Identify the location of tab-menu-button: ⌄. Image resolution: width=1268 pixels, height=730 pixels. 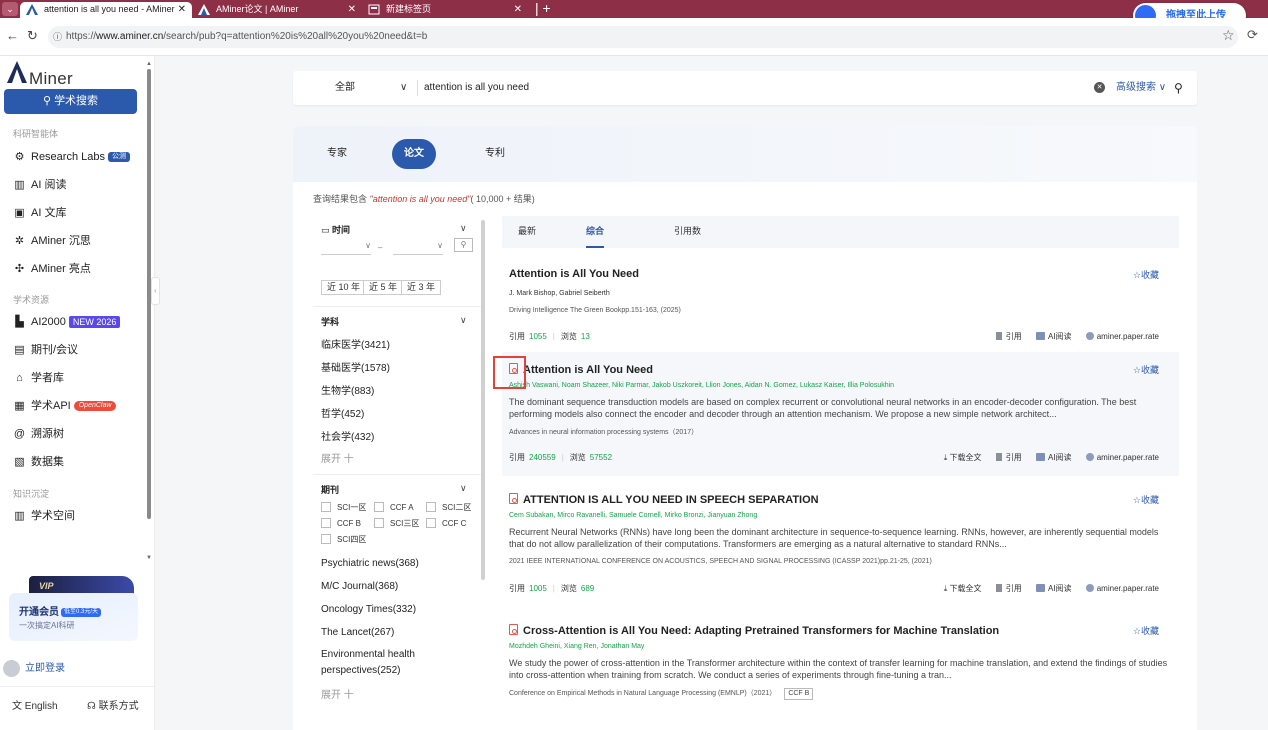
(10, 9).